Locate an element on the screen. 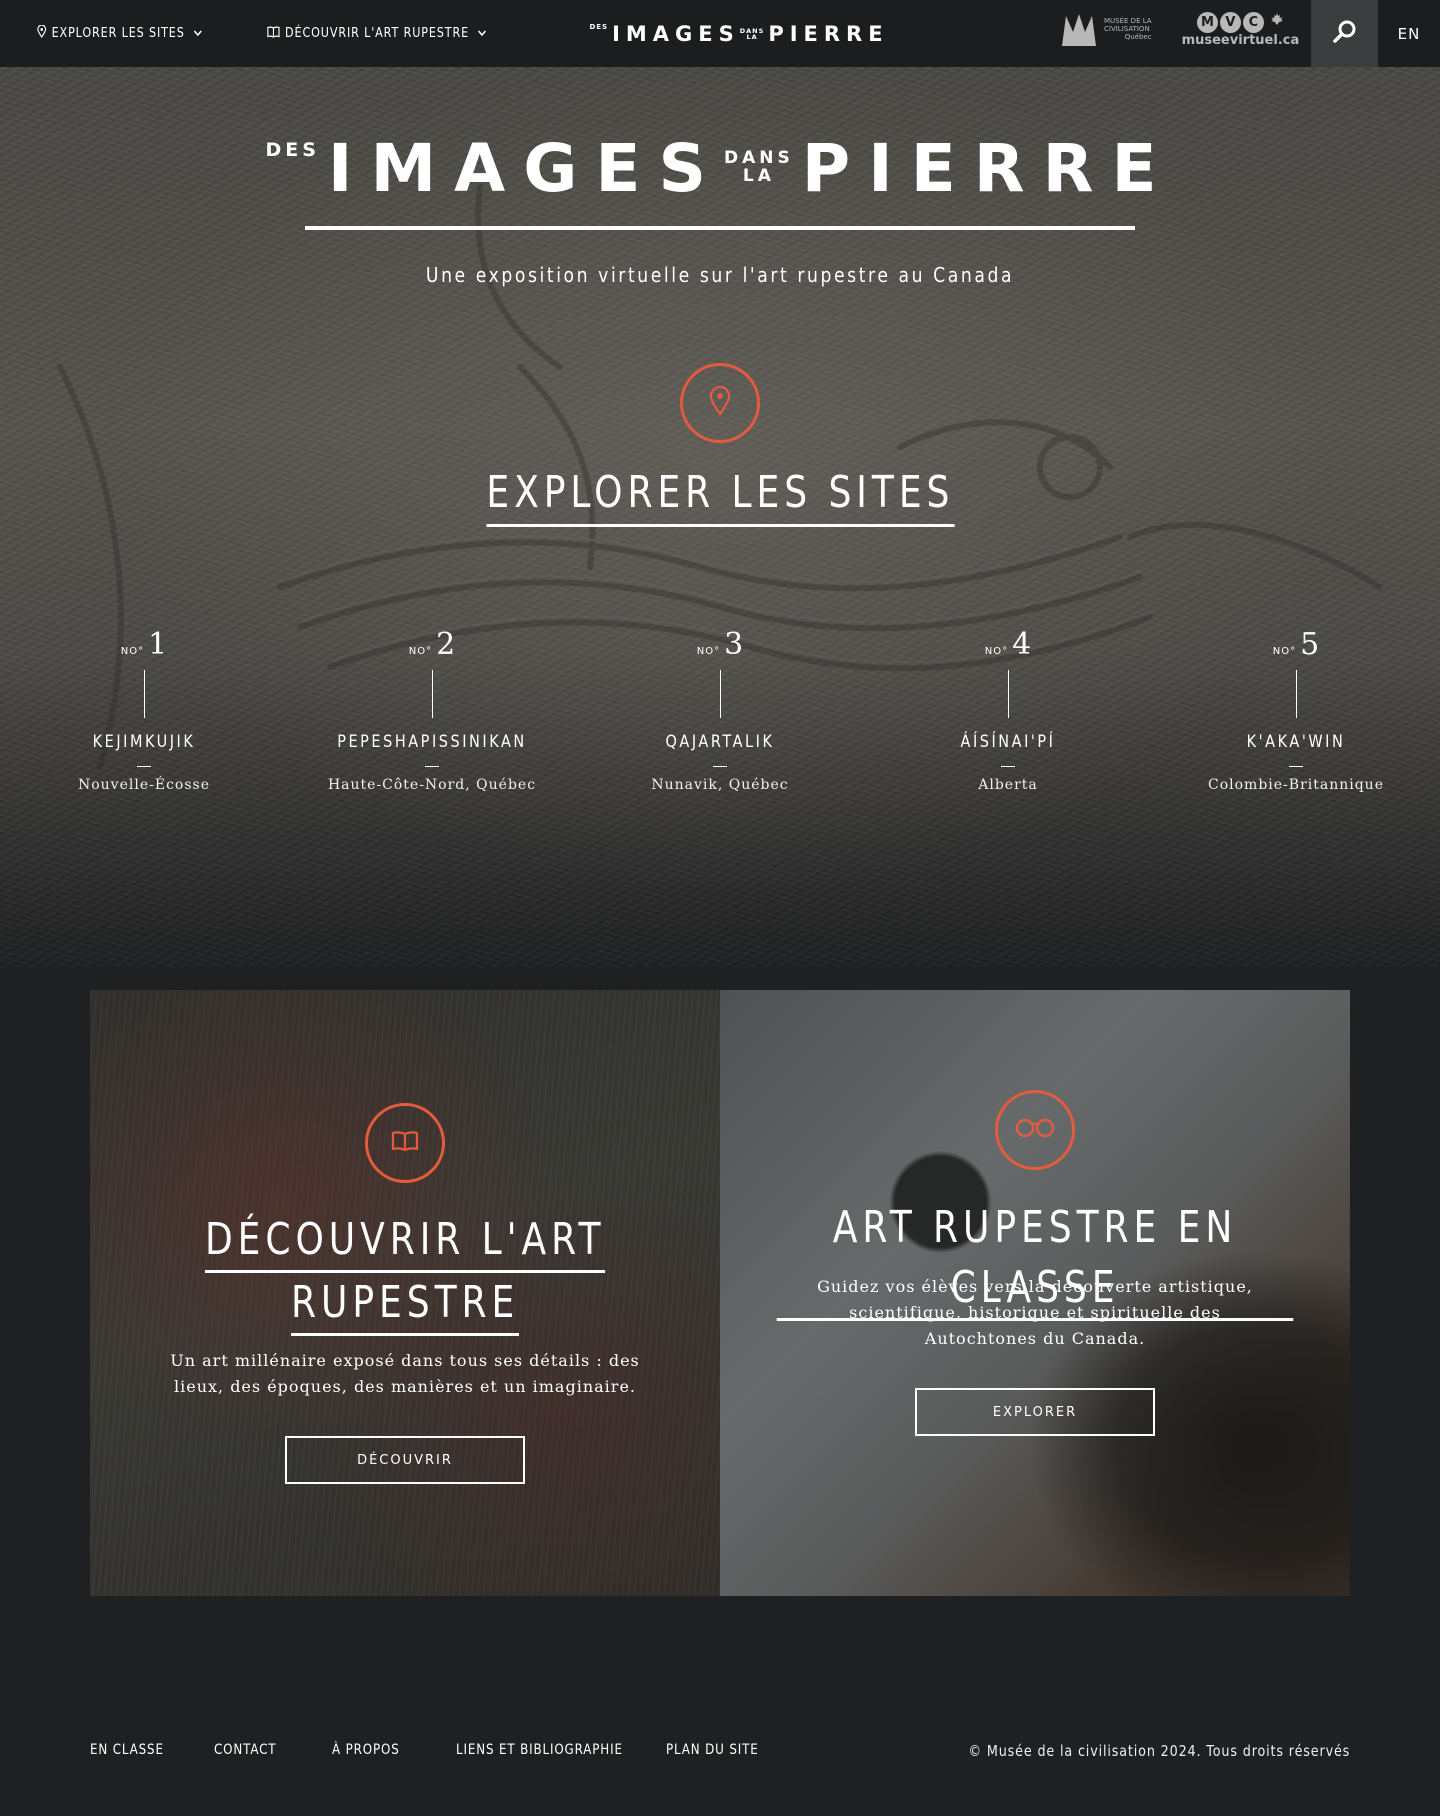 The image size is (1440, 1816). logo-pierre: PIERRE is located at coordinates (828, 34).